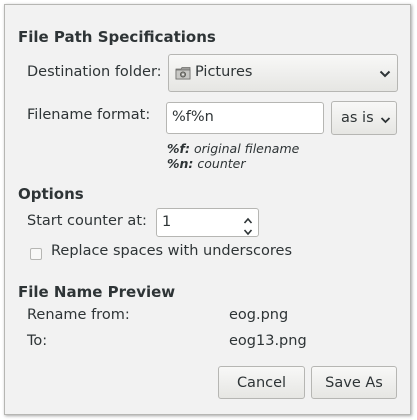  I want to click on options-section-title: Options, so click(51, 194).